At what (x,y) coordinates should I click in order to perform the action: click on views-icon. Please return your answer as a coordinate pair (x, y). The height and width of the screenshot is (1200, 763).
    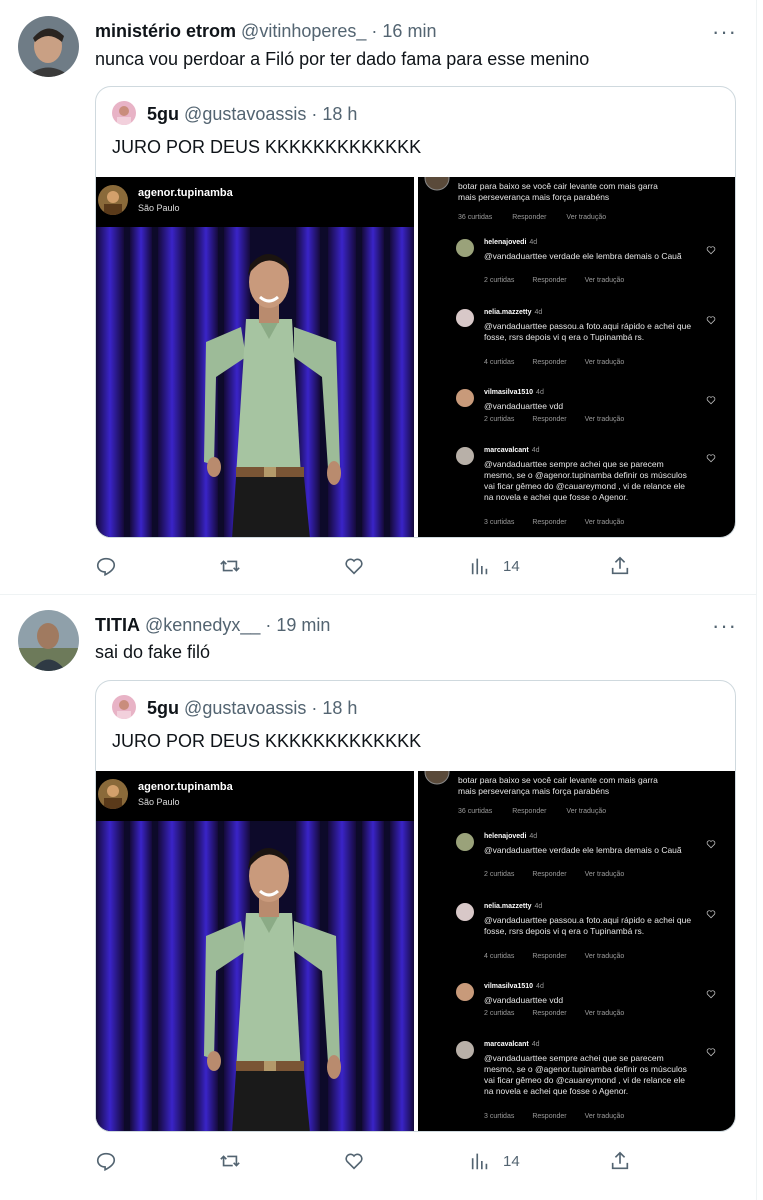
    Looking at the image, I should click on (479, 566).